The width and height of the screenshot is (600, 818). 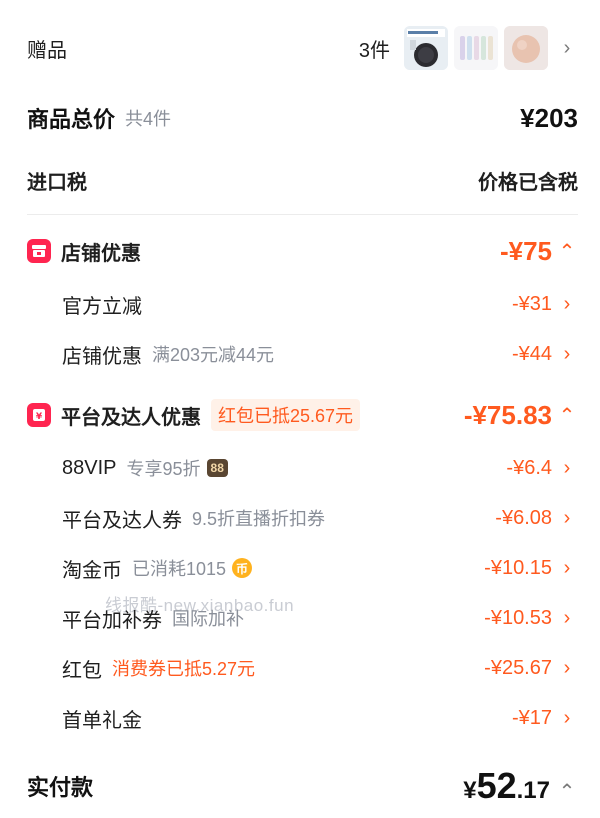 What do you see at coordinates (374, 50) in the screenshot?
I see `gift-count: 3件` at bounding box center [374, 50].